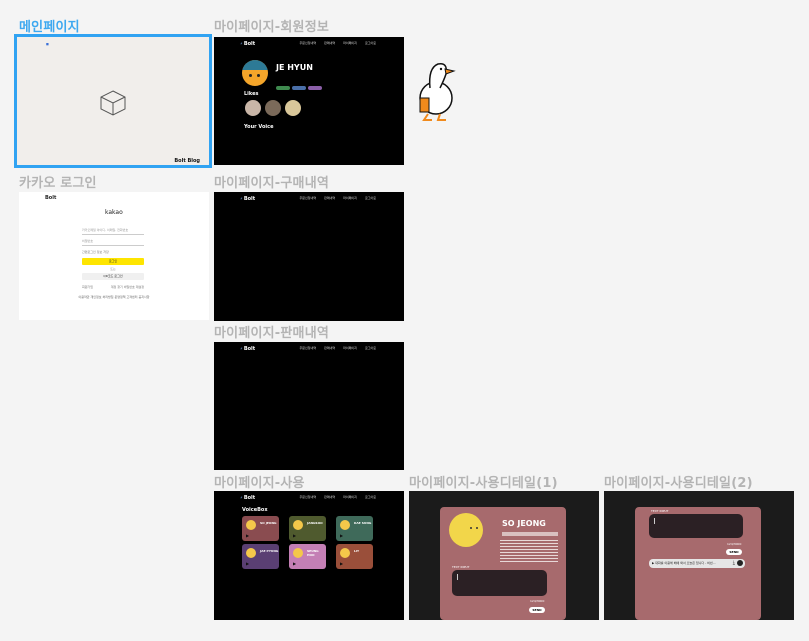 Image resolution: width=809 pixels, height=641 pixels. Describe the element at coordinates (734, 563) in the screenshot. I see `download-icon: ⤓` at that location.